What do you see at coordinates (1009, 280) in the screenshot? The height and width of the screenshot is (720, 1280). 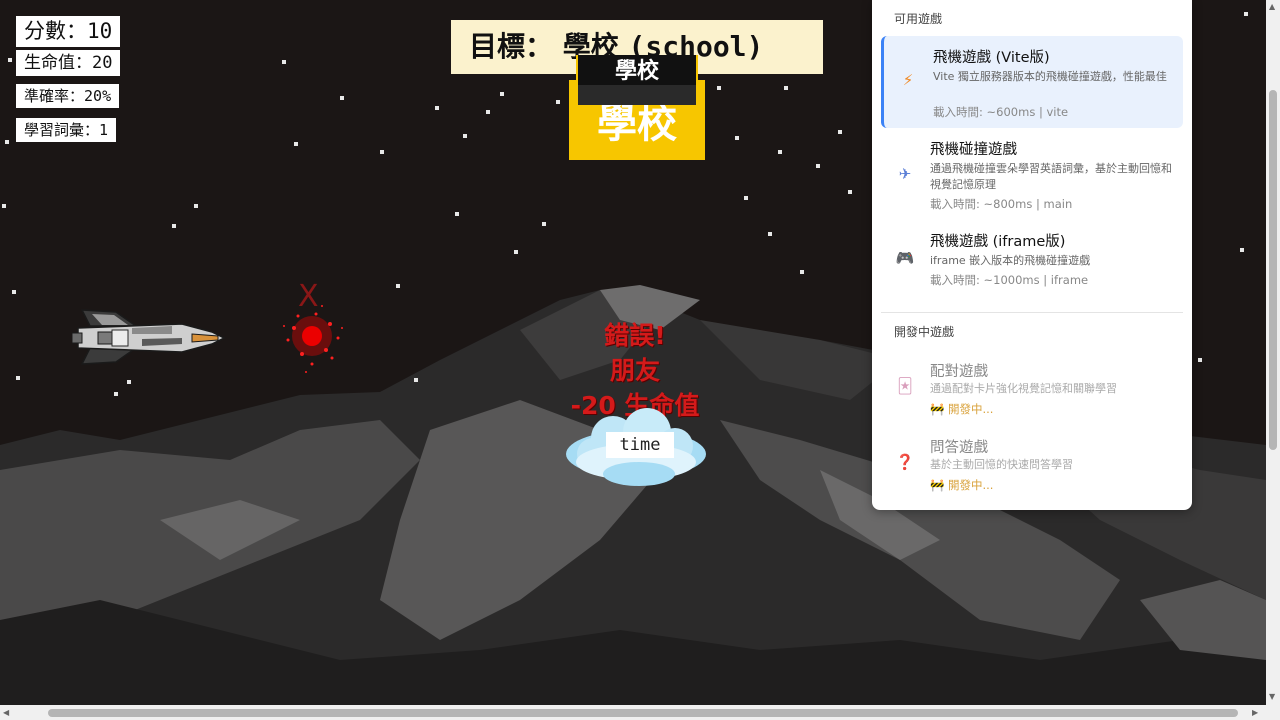 I see `game-option-meta: 載入時間: ~1000ms | iframe` at bounding box center [1009, 280].